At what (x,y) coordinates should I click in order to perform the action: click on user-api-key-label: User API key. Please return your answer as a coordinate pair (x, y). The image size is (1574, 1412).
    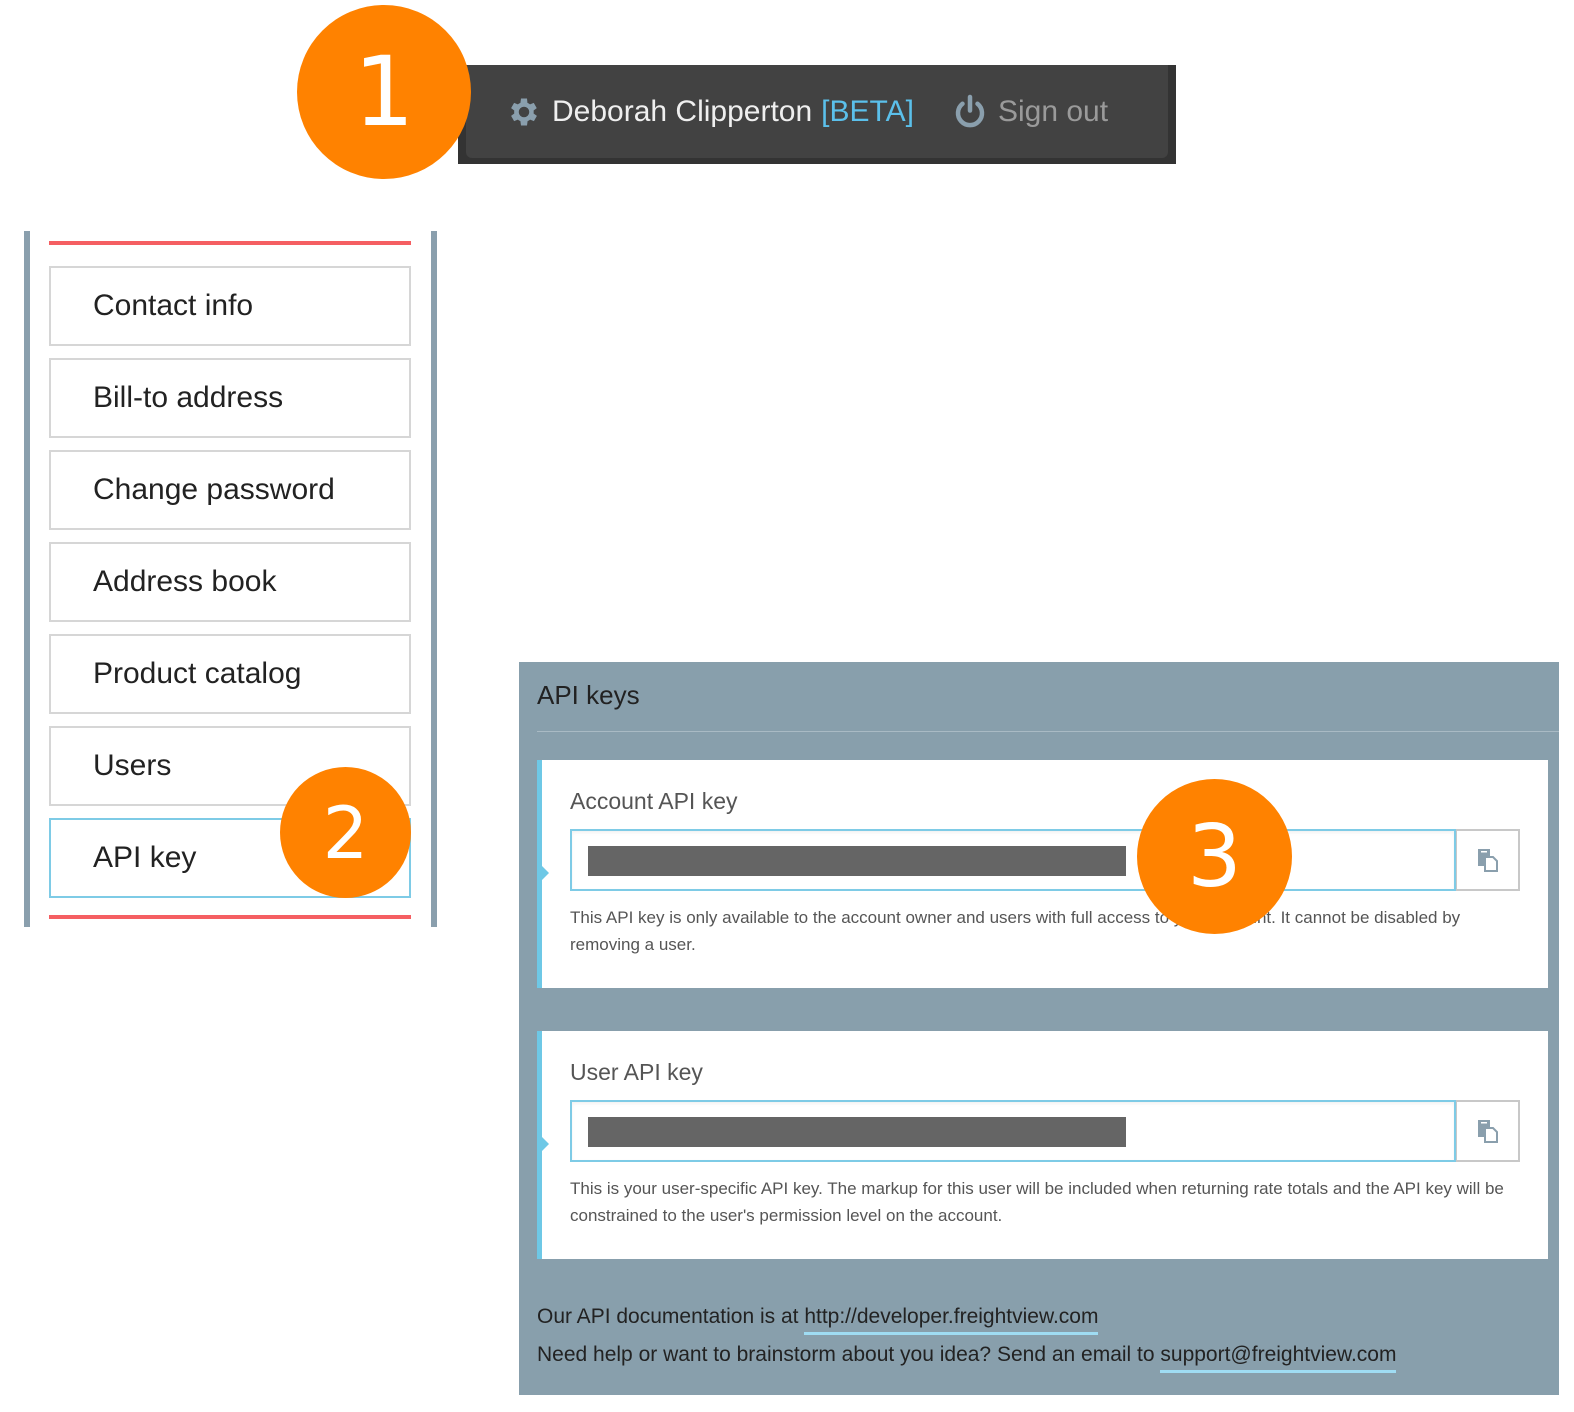
    Looking at the image, I should click on (636, 1072).